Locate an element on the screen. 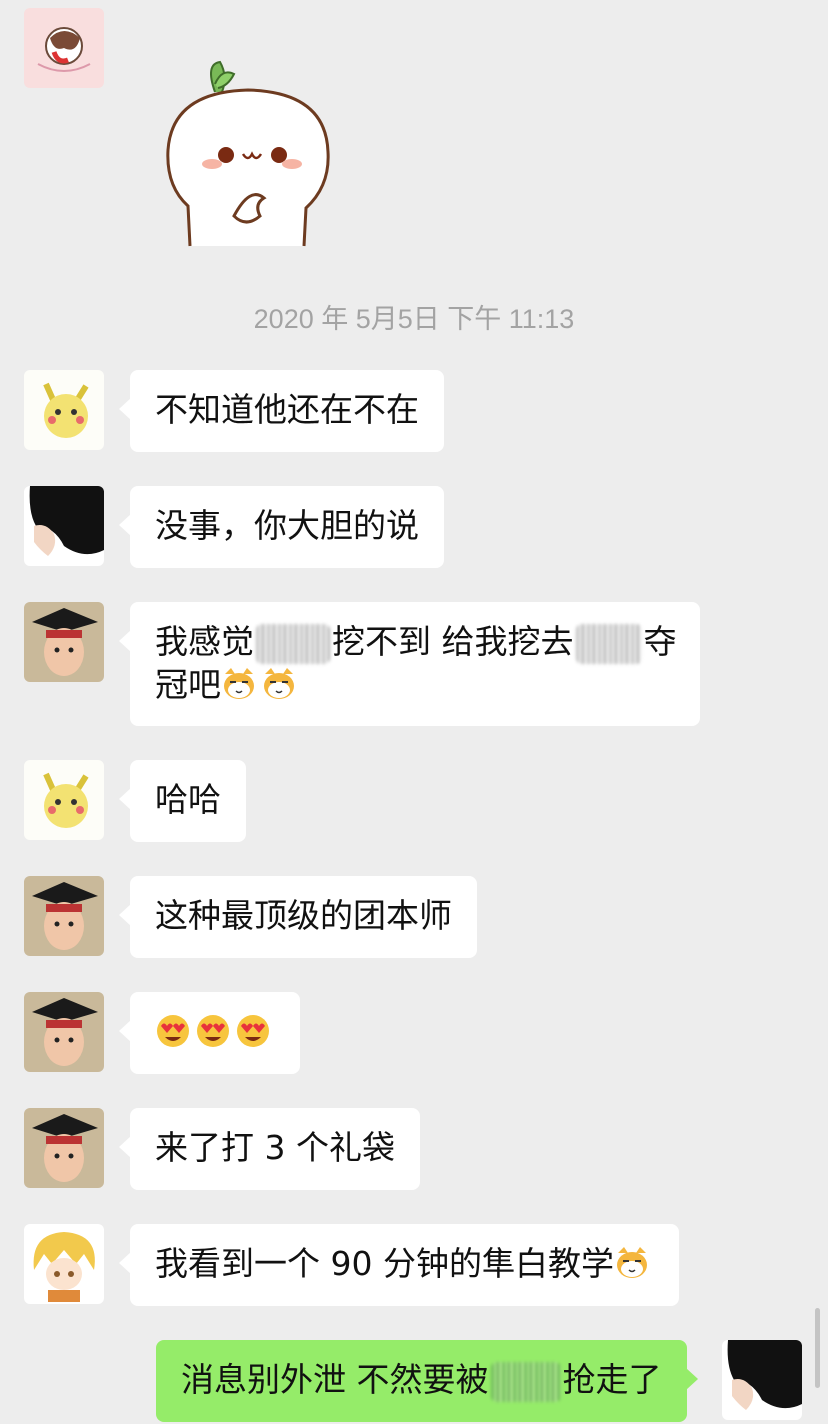 Image resolution: width=828 pixels, height=1424 pixels. message-text: 消息别外泄 不然要被 is located at coordinates (335, 1379).